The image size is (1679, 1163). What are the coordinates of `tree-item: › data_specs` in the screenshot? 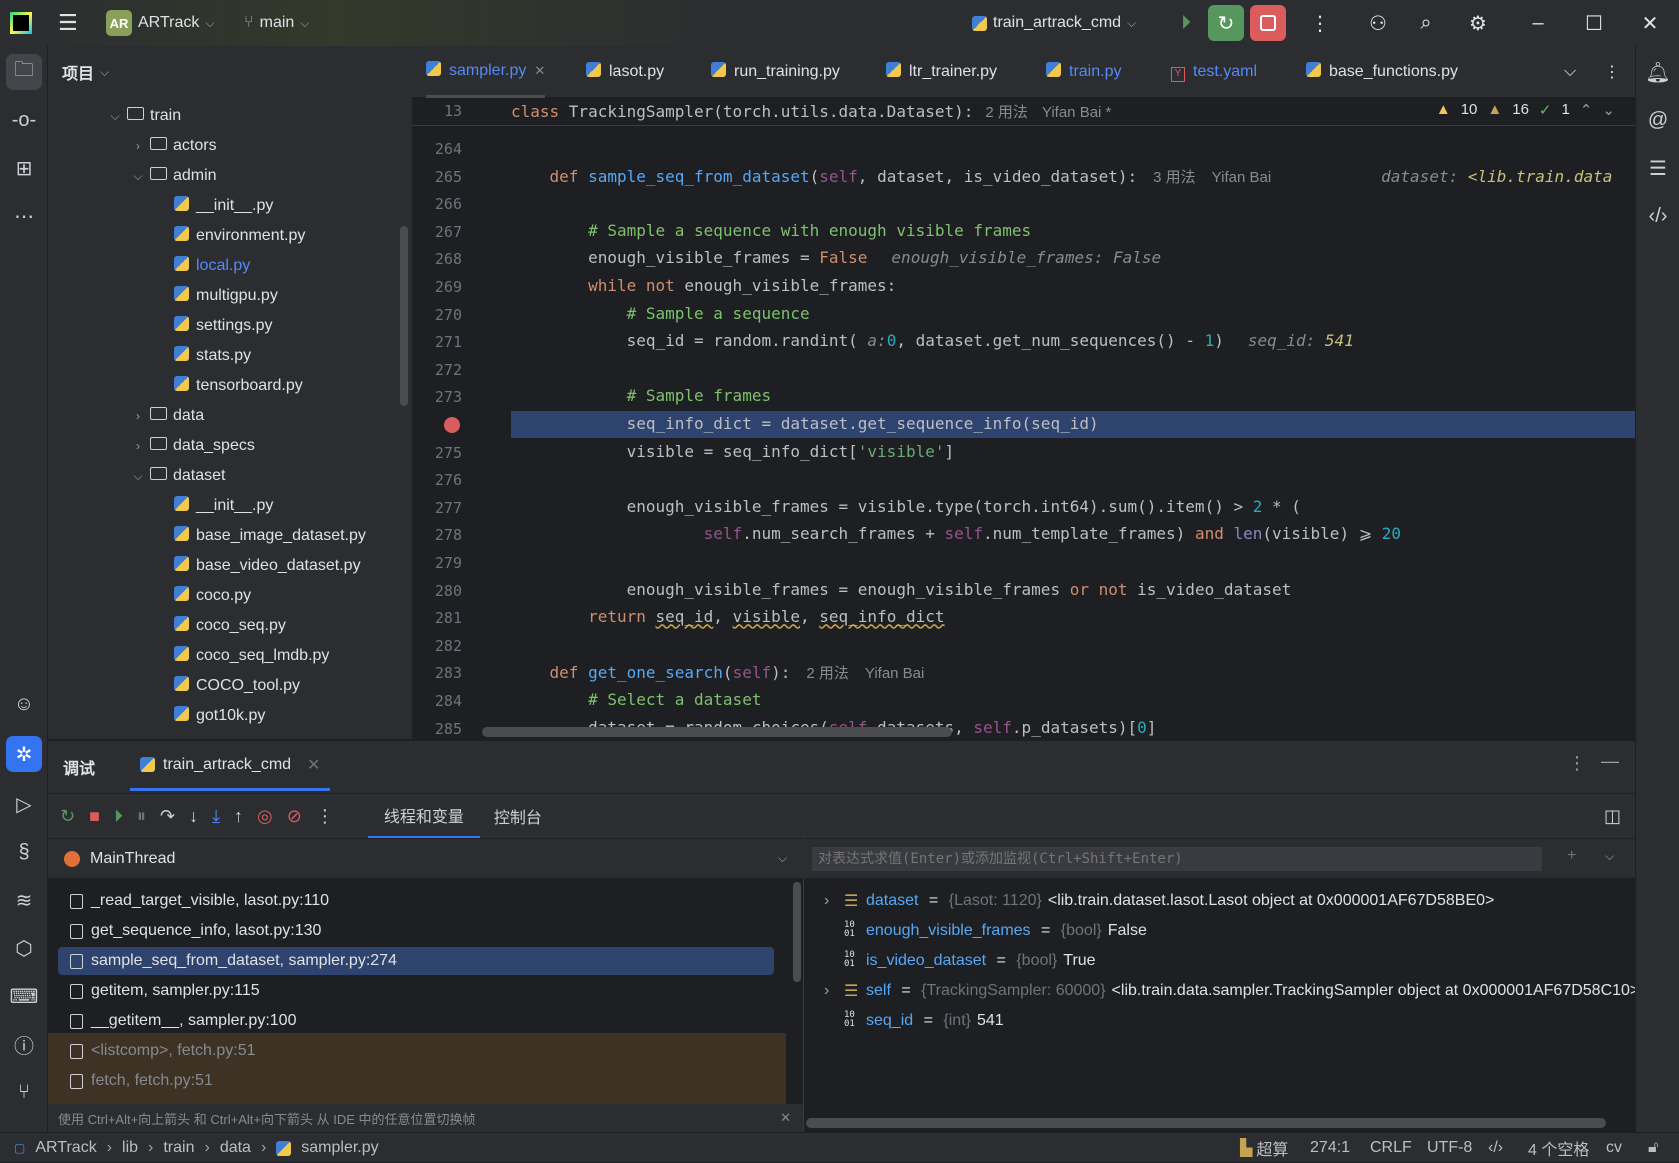 It's located at (230, 446).